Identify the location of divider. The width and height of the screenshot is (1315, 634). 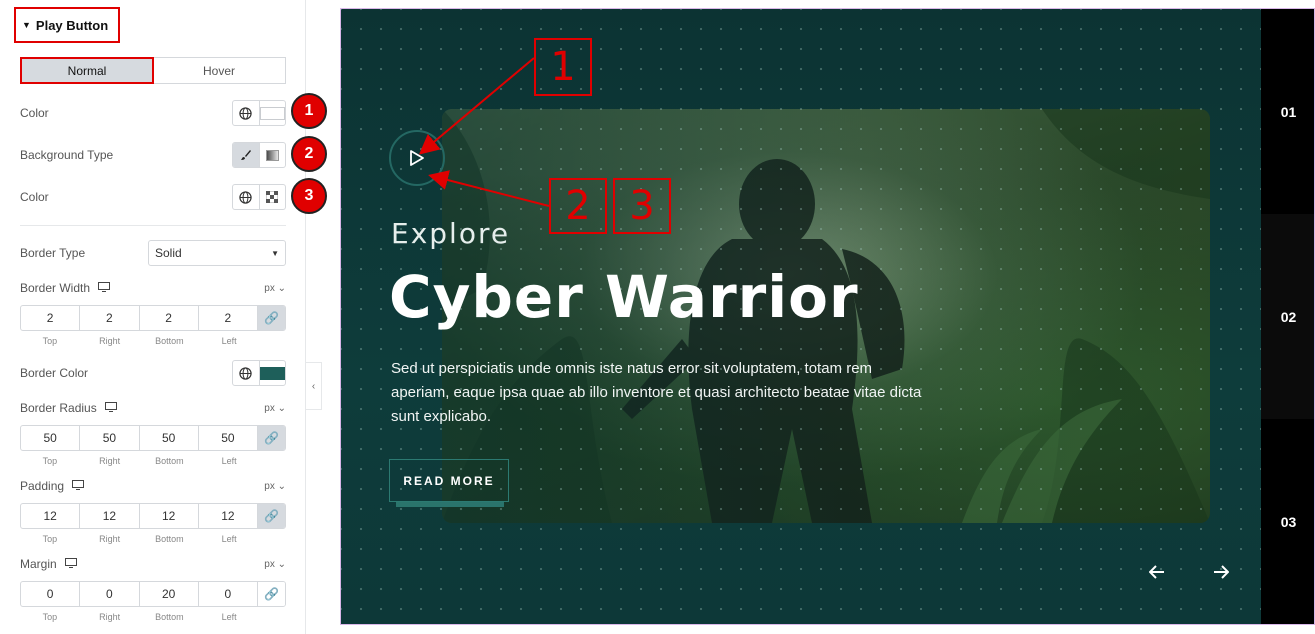
(153, 225).